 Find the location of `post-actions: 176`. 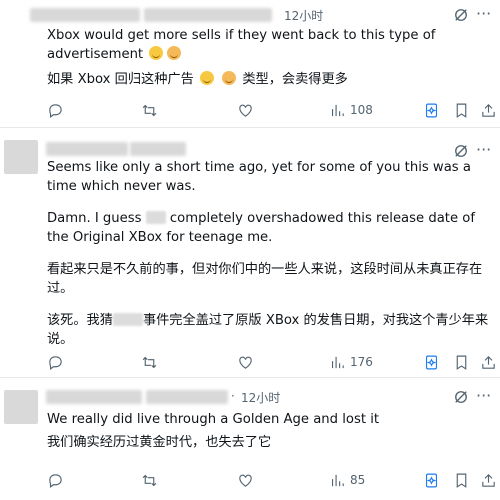

post-actions: 176 is located at coordinates (272, 362).